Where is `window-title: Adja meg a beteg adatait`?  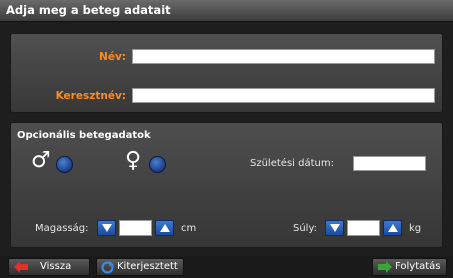 window-title: Adja meg a beteg adatait is located at coordinates (88, 10).